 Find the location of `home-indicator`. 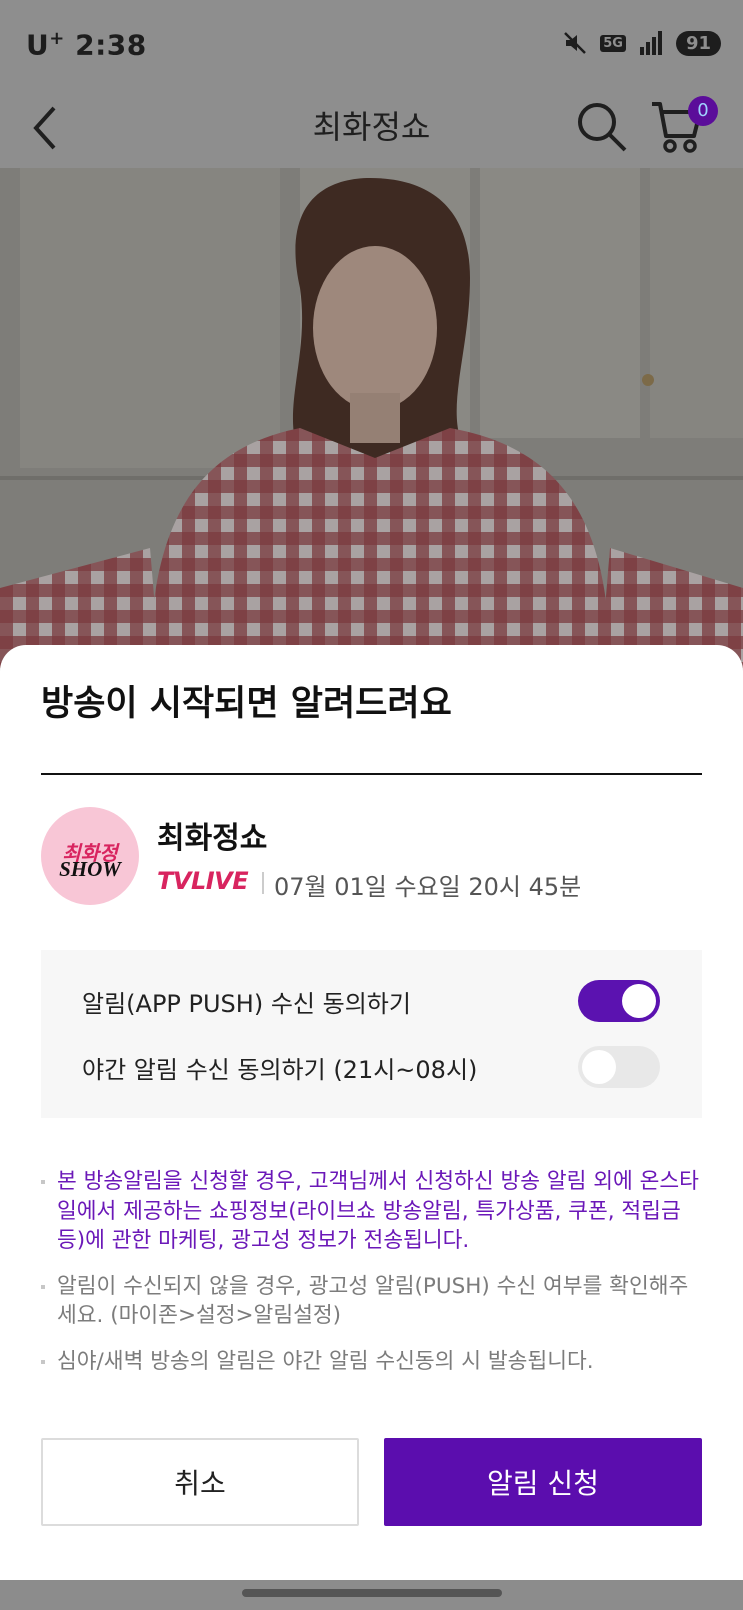

home-indicator is located at coordinates (372, 1593).